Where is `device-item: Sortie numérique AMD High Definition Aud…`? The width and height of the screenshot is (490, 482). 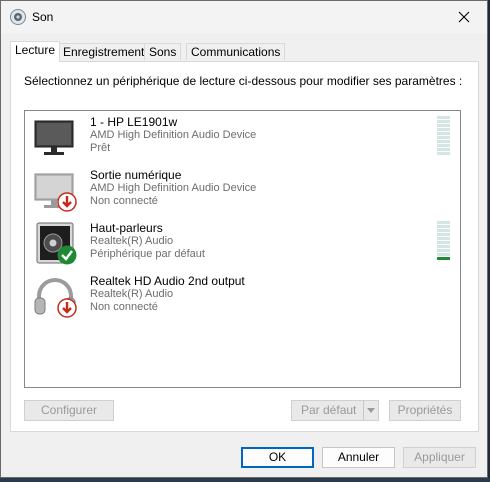
device-item: Sortie numérique AMD High Definition Aud… is located at coordinates (242, 192).